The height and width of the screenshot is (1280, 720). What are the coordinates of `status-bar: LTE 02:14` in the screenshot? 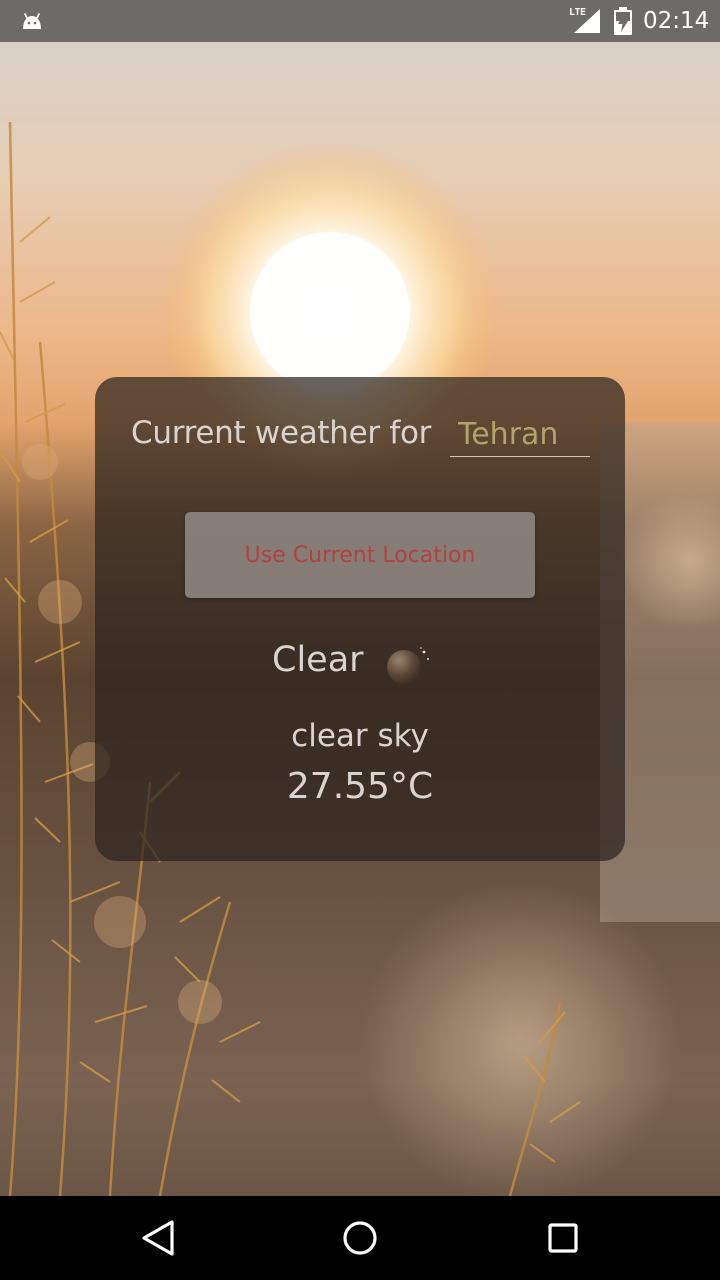 It's located at (360, 21).